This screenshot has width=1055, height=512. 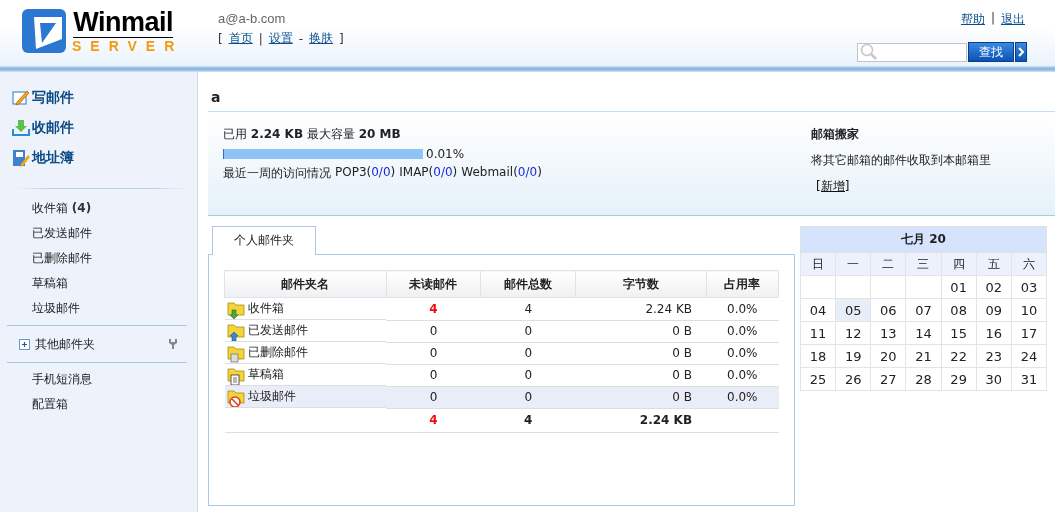 I want to click on calendar-day: 19, so click(x=853, y=356).